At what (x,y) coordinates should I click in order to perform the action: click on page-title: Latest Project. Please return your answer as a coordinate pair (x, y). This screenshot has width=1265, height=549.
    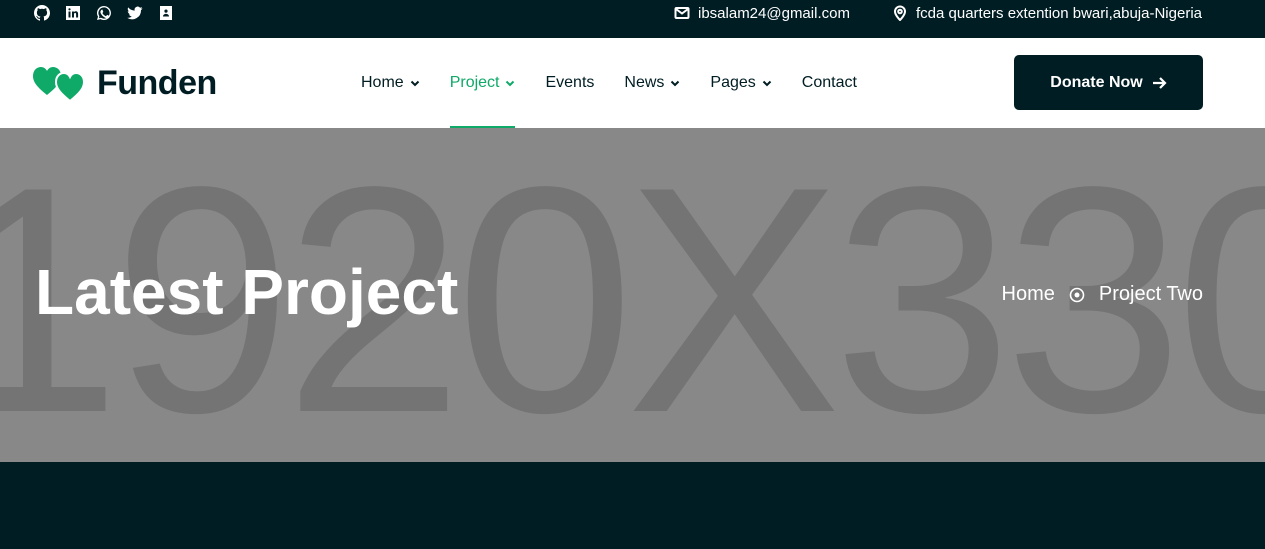
    Looking at the image, I should click on (247, 292).